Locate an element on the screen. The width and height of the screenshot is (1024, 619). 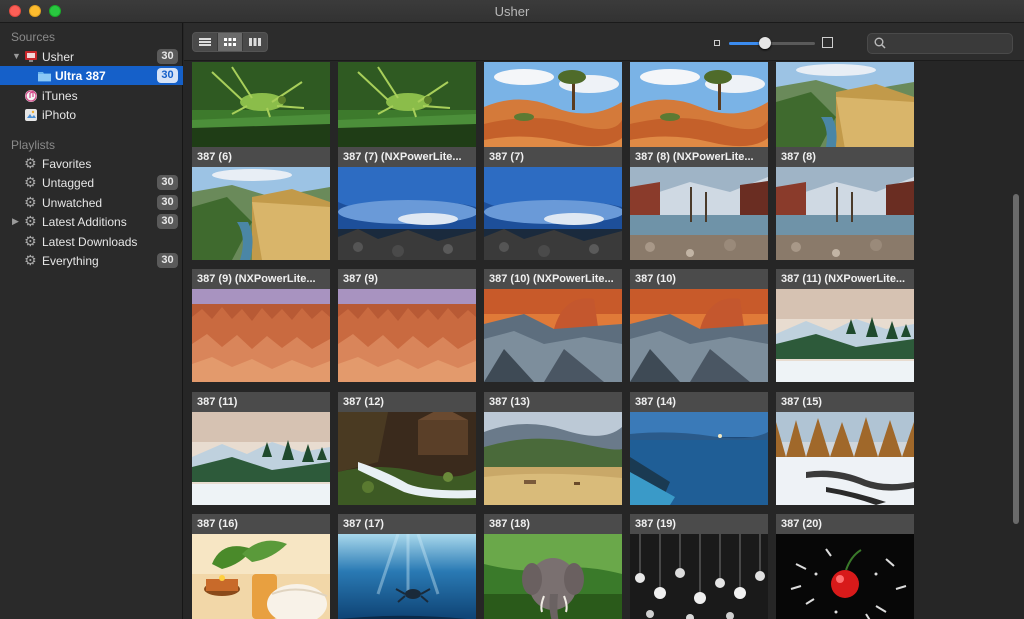
sources-header: Sources is located at coordinates (33, 37).